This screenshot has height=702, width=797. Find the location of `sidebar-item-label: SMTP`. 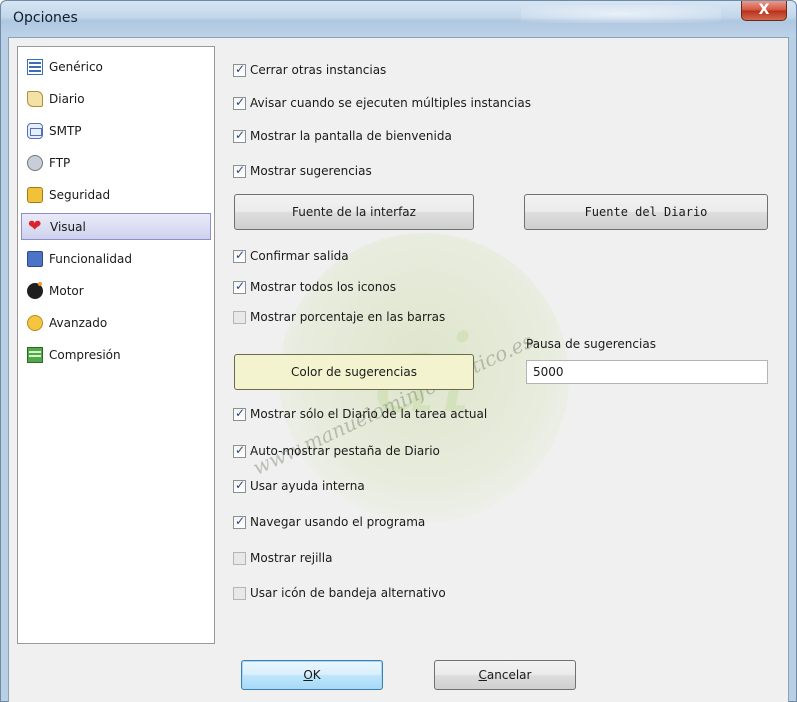

sidebar-item-label: SMTP is located at coordinates (65, 130).